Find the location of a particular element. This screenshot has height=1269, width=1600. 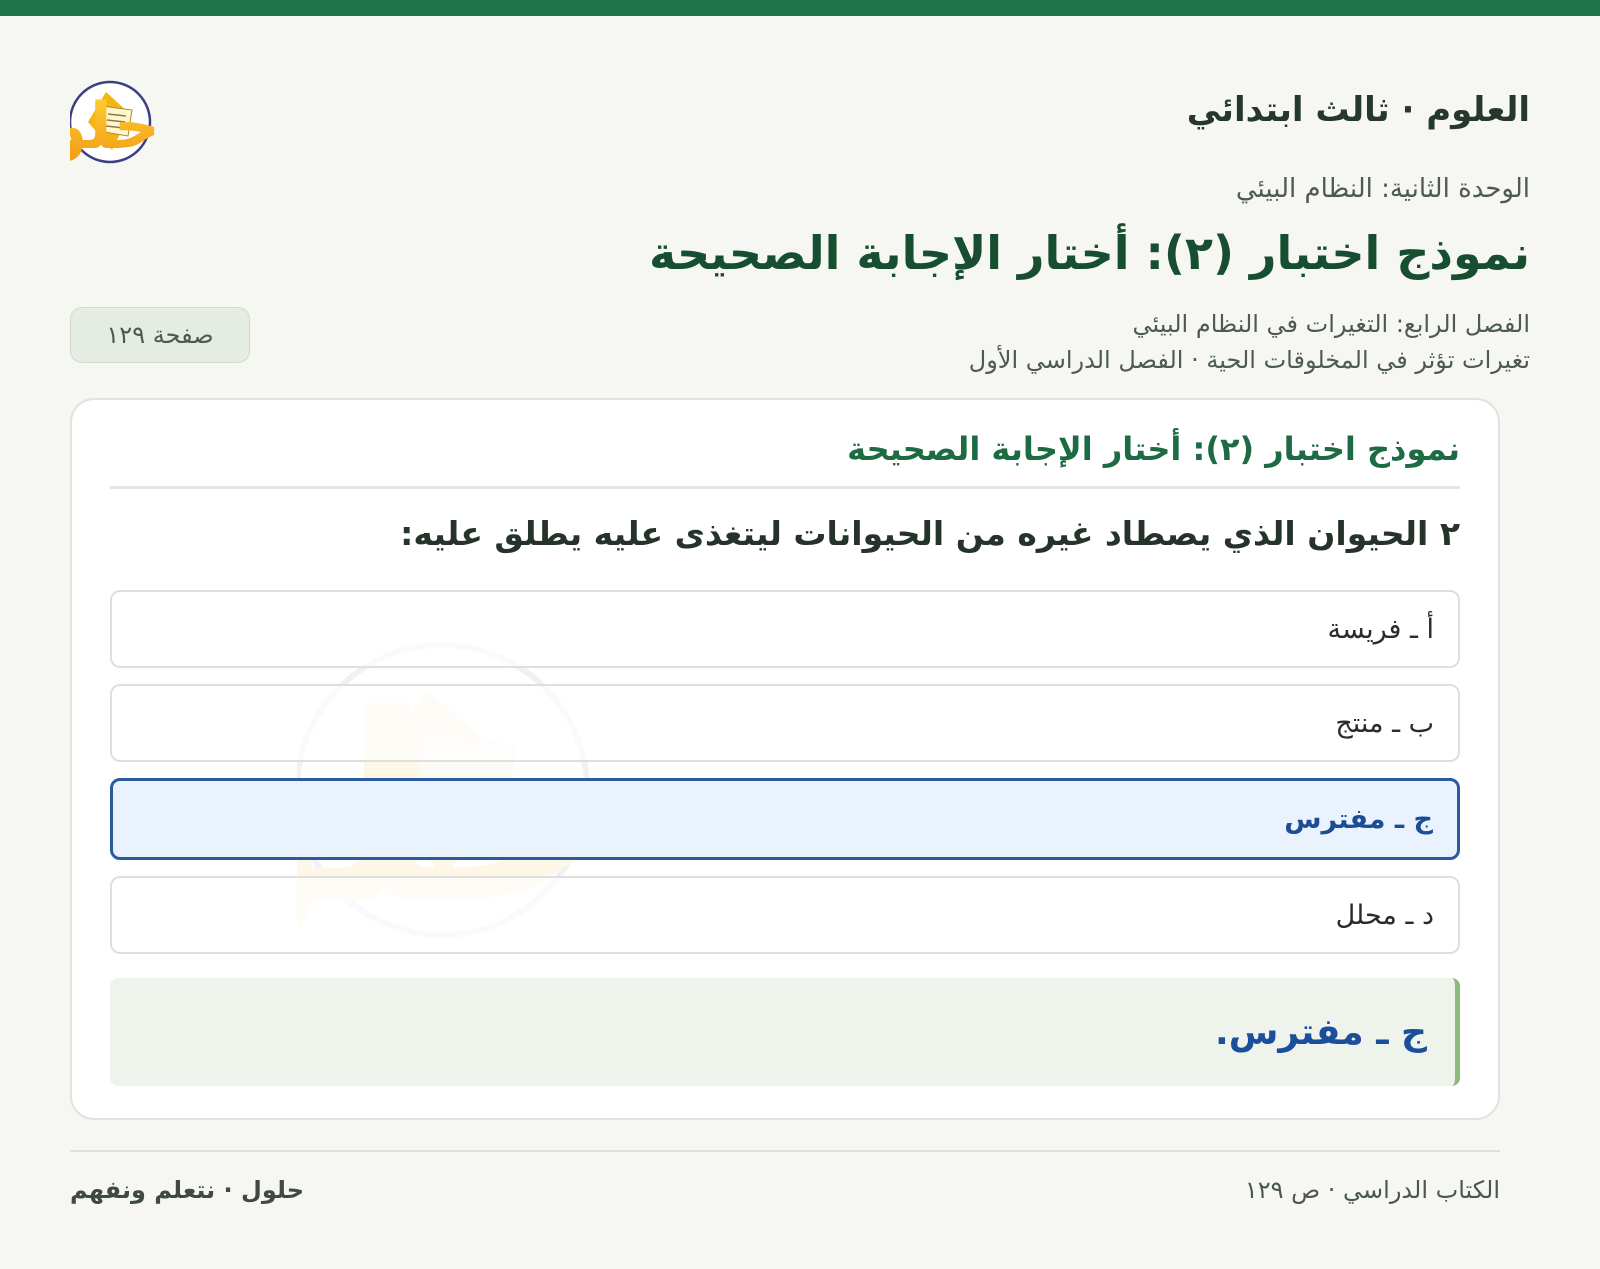

option-a: أ ـ فريسة is located at coordinates (785, 629).